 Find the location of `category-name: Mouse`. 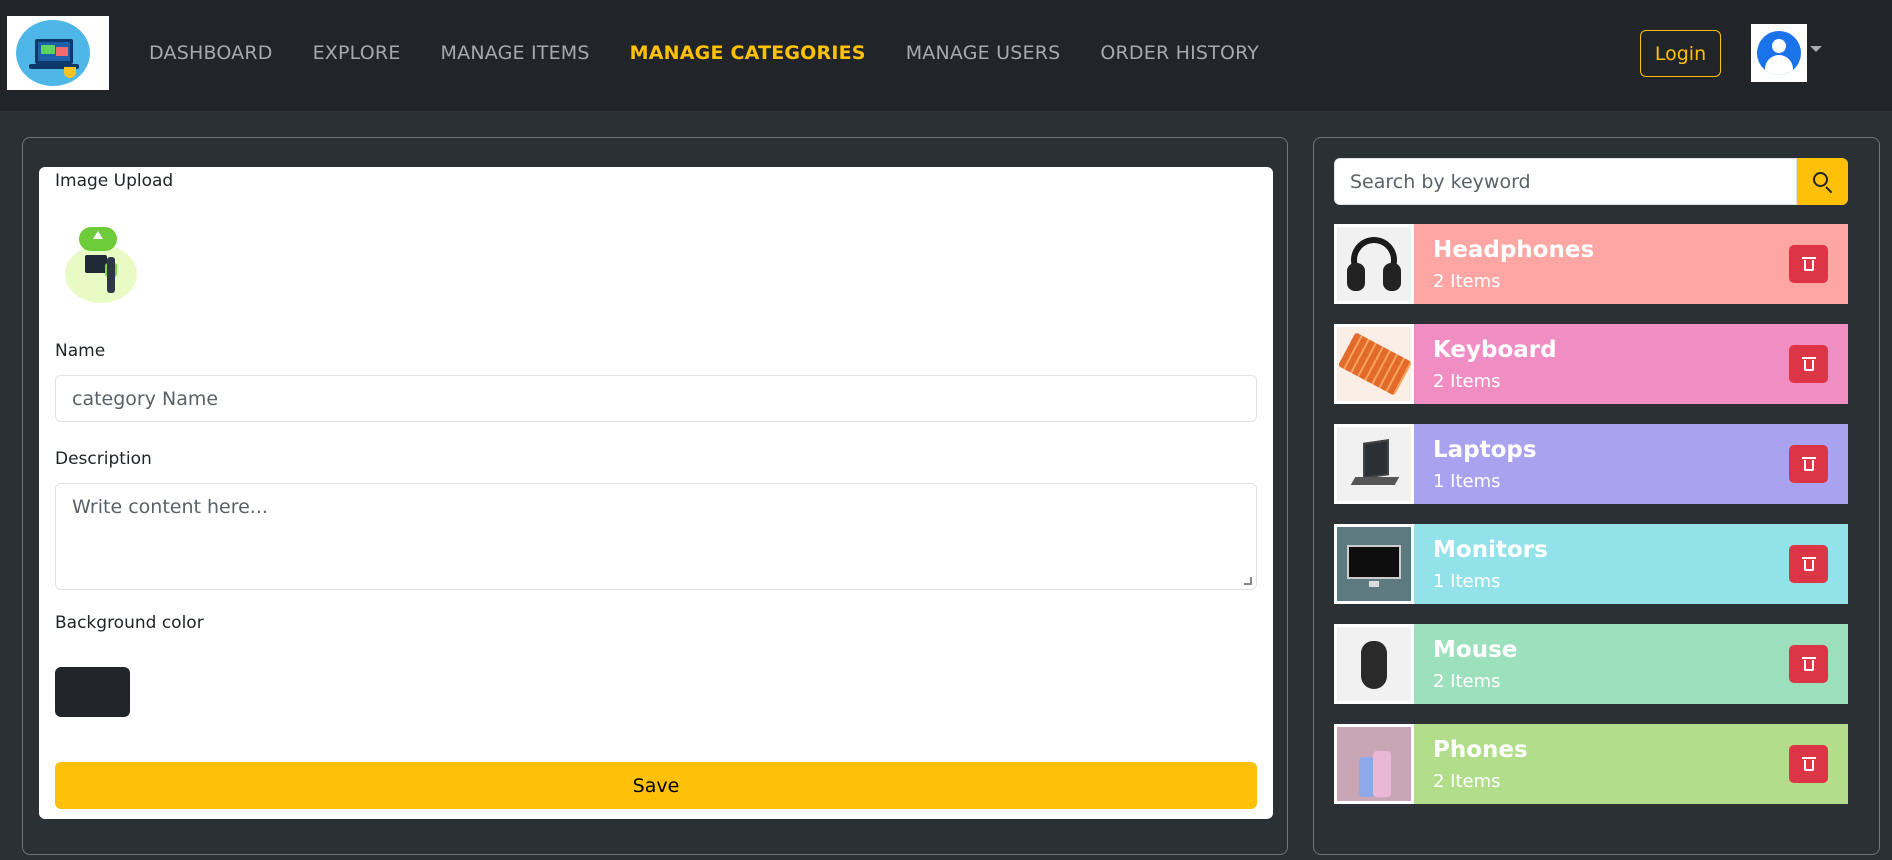

category-name: Mouse is located at coordinates (1475, 649).